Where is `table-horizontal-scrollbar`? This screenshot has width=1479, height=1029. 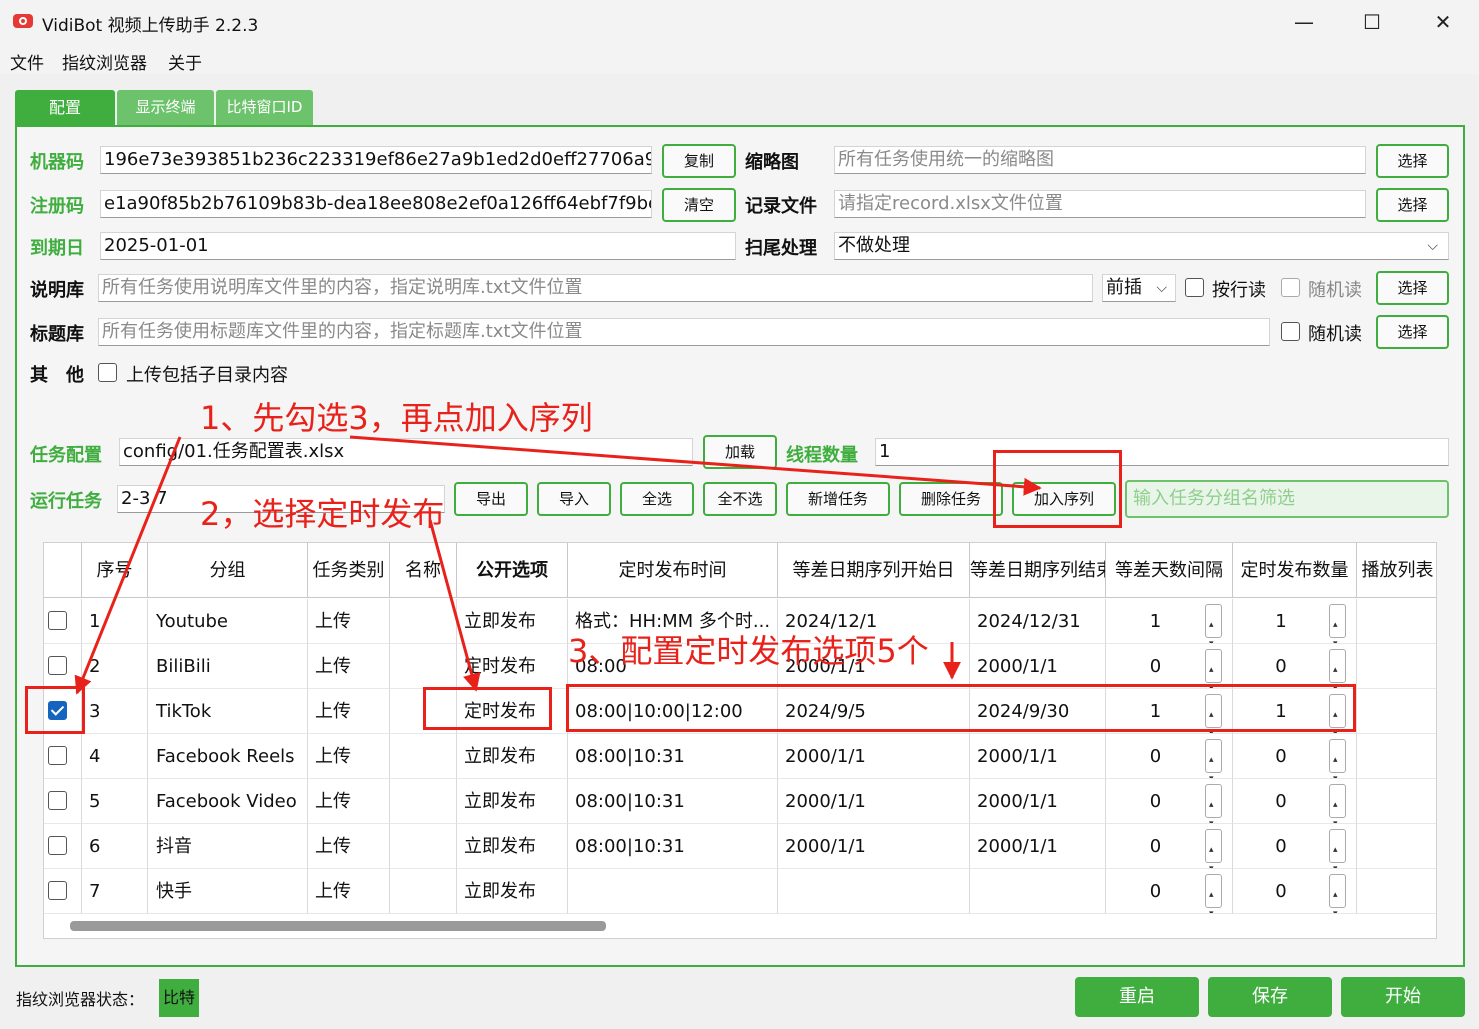
table-horizontal-scrollbar is located at coordinates (338, 926).